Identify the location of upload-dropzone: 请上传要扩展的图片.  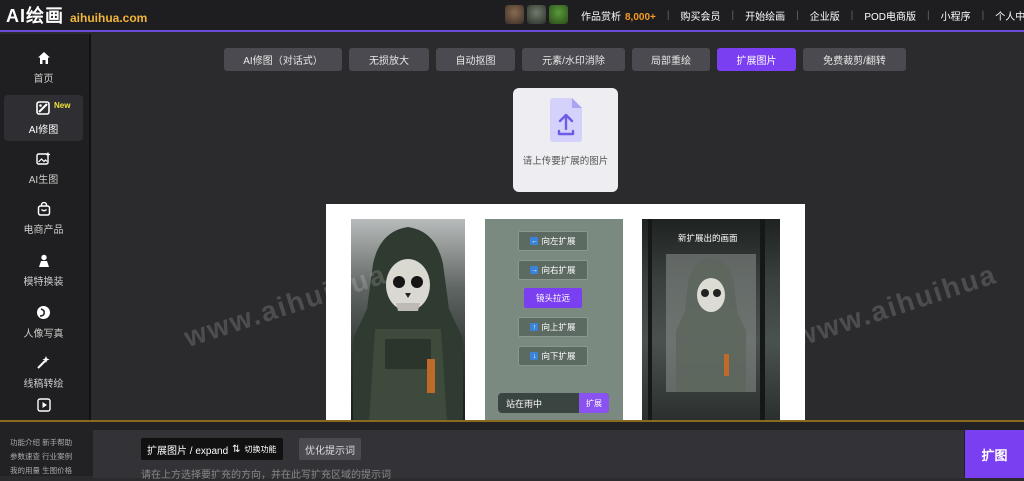
(565, 140).